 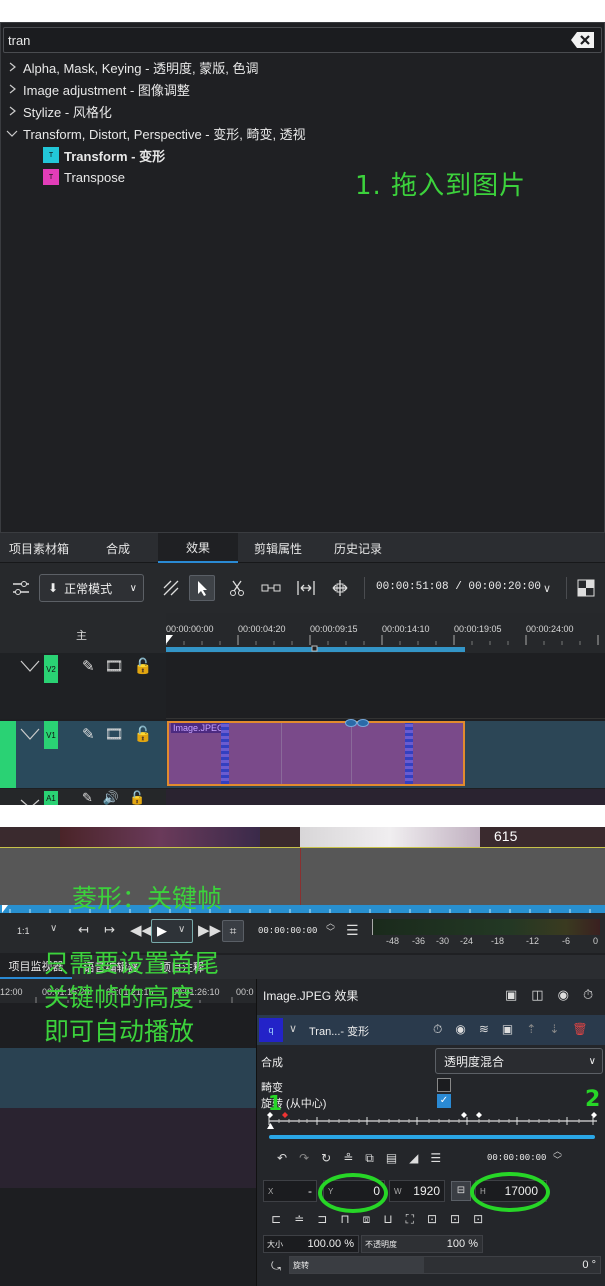 What do you see at coordinates (290, 1191) in the screenshot?
I see `x-field: X -` at bounding box center [290, 1191].